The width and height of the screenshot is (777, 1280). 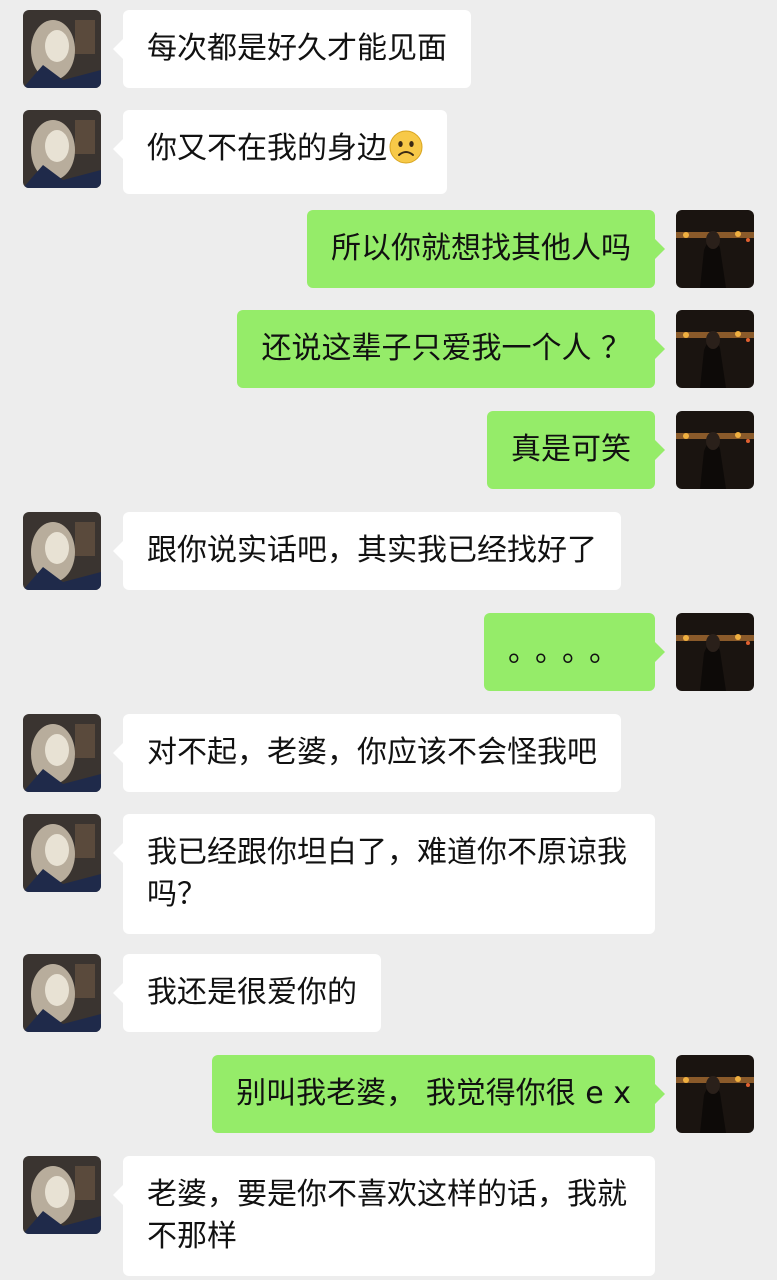 I want to click on message-bubble-outgoing: 还说这辈子只爱我一个人 ？, so click(x=451, y=349).